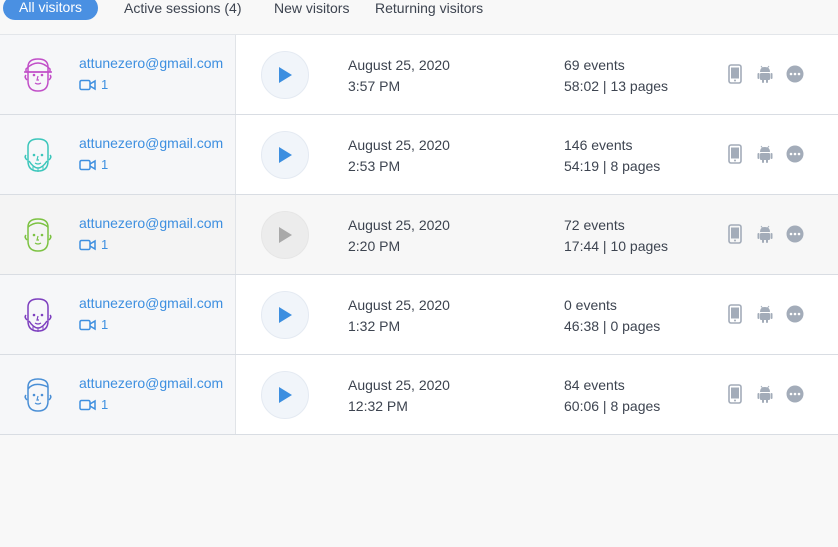  What do you see at coordinates (399, 236) in the screenshot?
I see `session-datetime: August 25, 2020 2:20 PM` at bounding box center [399, 236].